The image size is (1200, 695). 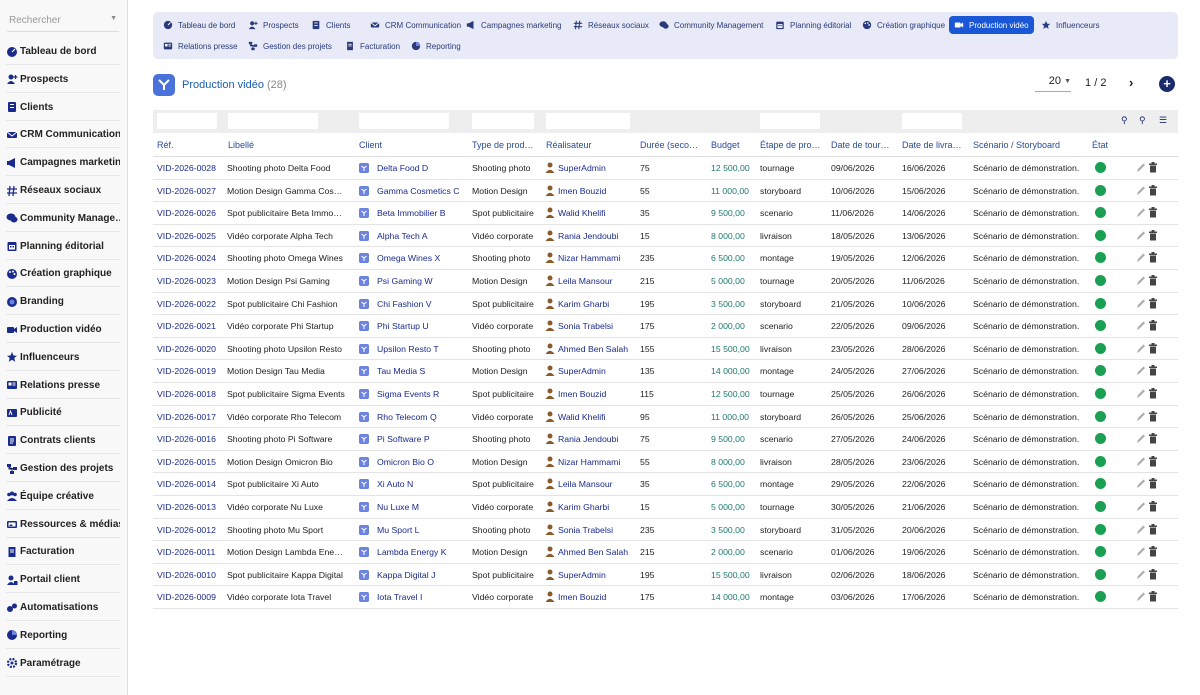 I want to click on client-link: Delta Food D, so click(x=422, y=168).